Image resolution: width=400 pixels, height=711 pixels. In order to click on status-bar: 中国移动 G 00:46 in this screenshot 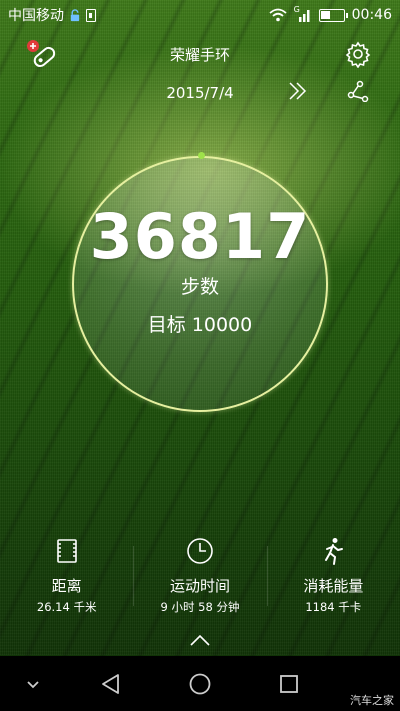, I will do `click(200, 15)`.